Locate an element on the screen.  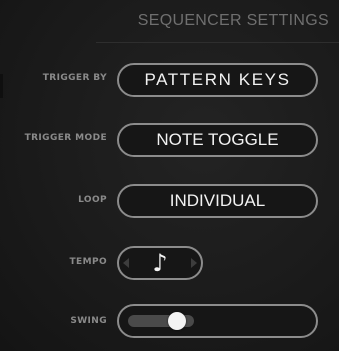
eighth-note-icon: ♪ is located at coordinates (160, 263).